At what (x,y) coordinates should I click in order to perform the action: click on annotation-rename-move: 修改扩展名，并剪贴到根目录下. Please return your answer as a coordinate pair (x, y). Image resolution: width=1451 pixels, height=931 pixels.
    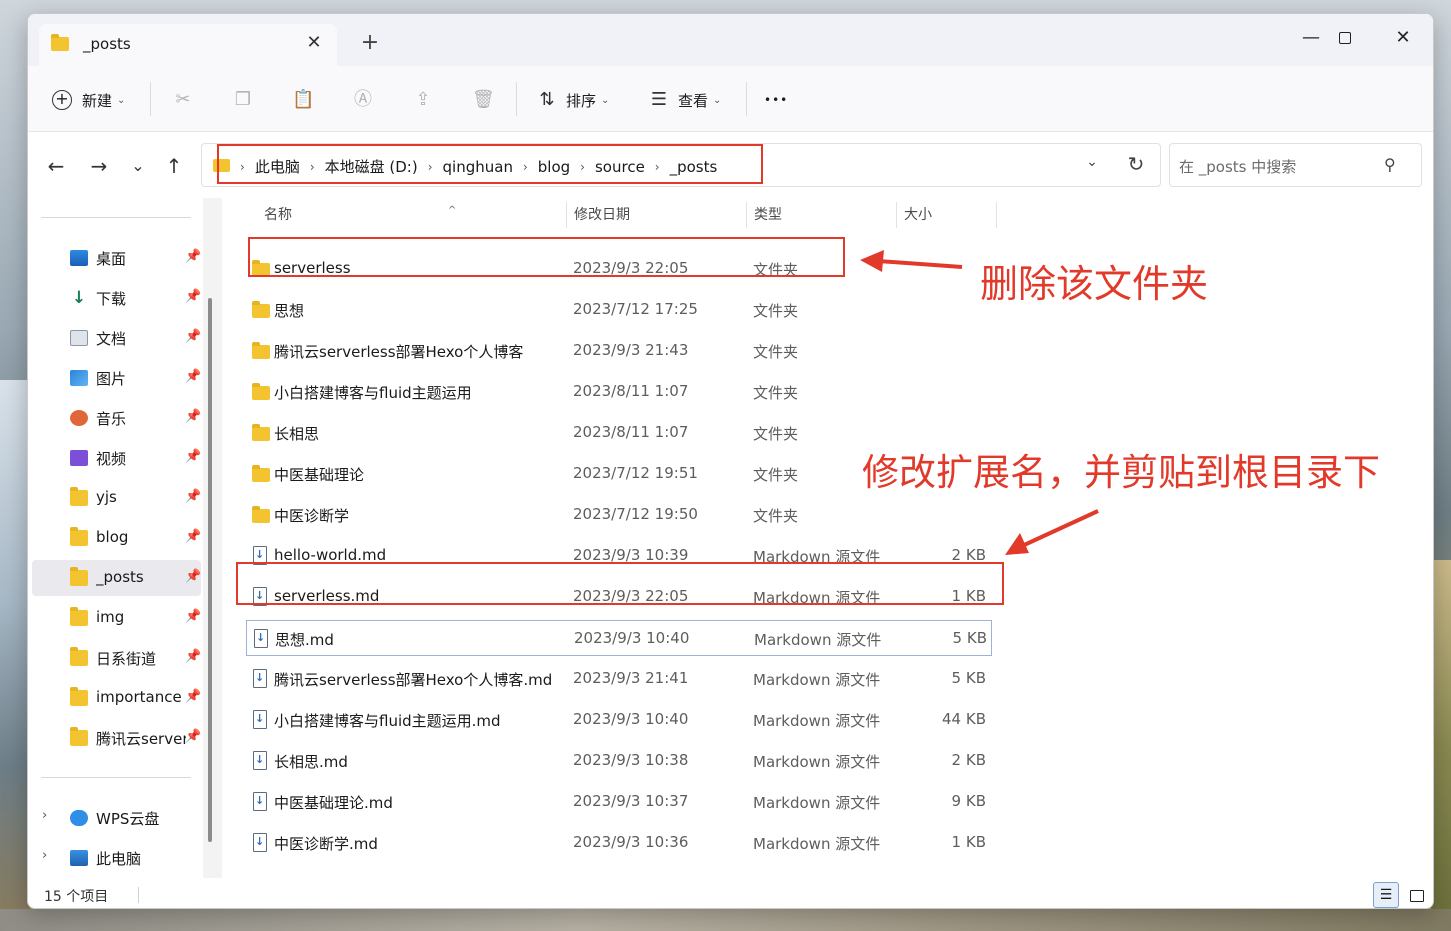
    Looking at the image, I should click on (1121, 472).